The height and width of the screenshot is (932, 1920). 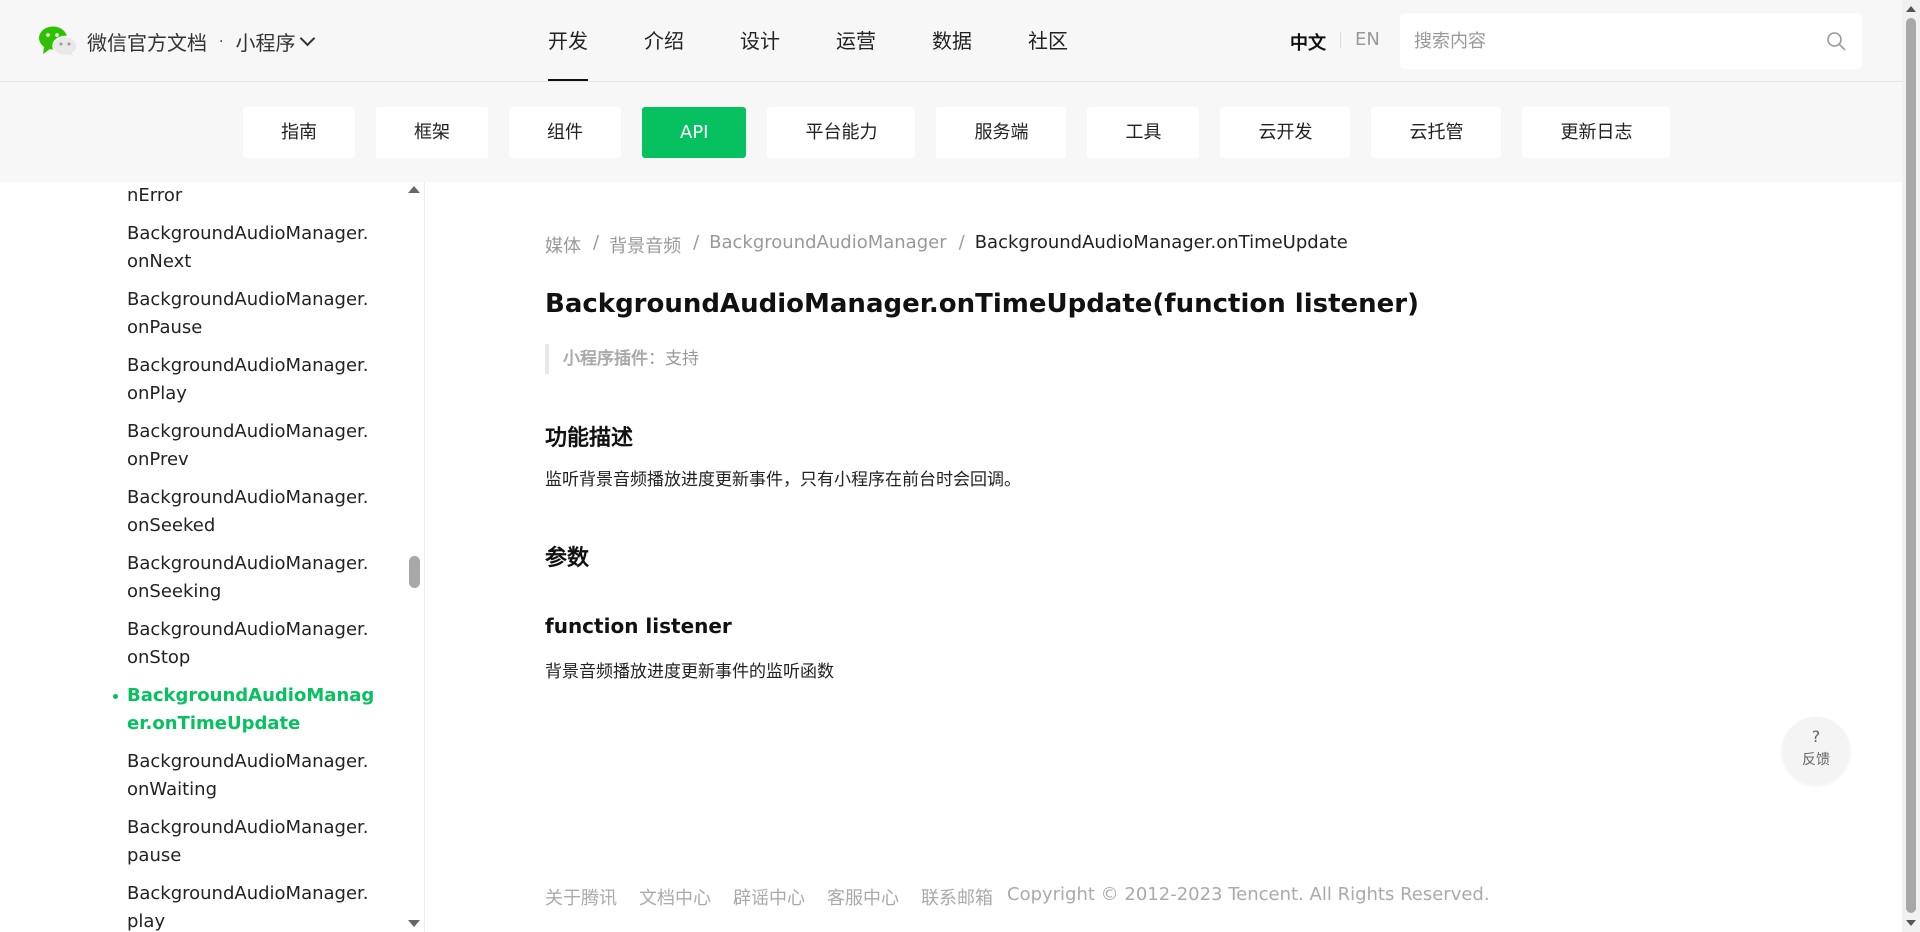 What do you see at coordinates (1285, 132) in the screenshot?
I see `subnav-cloud-dev: 云开发` at bounding box center [1285, 132].